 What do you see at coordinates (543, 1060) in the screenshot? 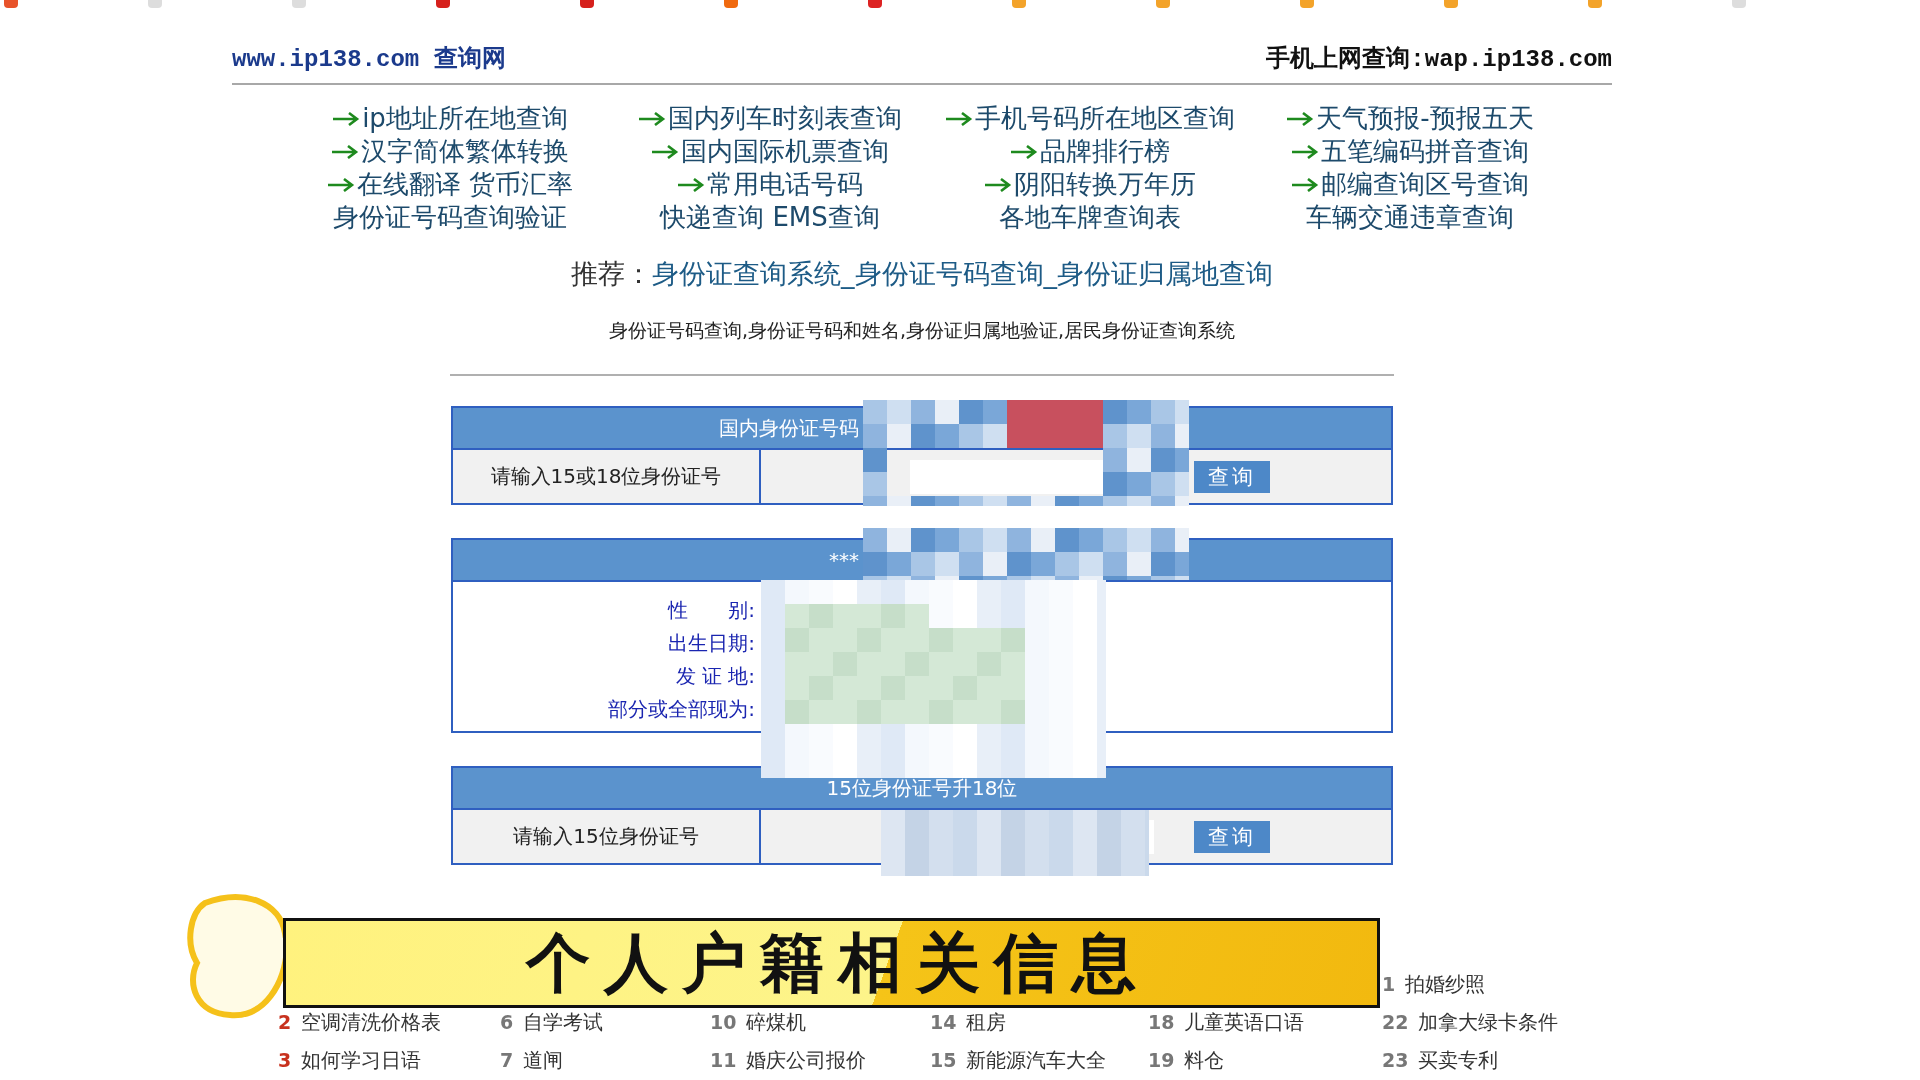
I see `hot-search-link: 道闸` at bounding box center [543, 1060].